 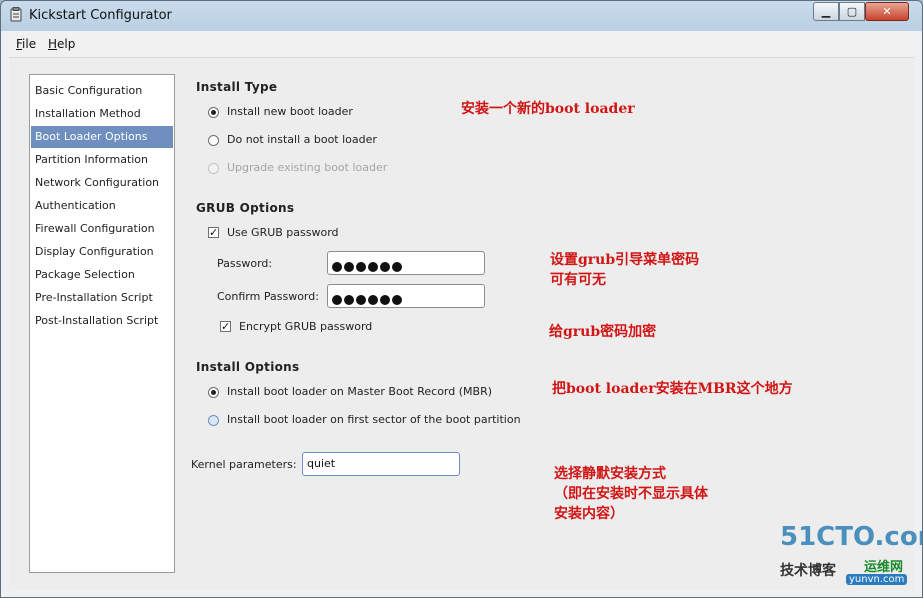 I want to click on close-icon: ✕, so click(x=887, y=11).